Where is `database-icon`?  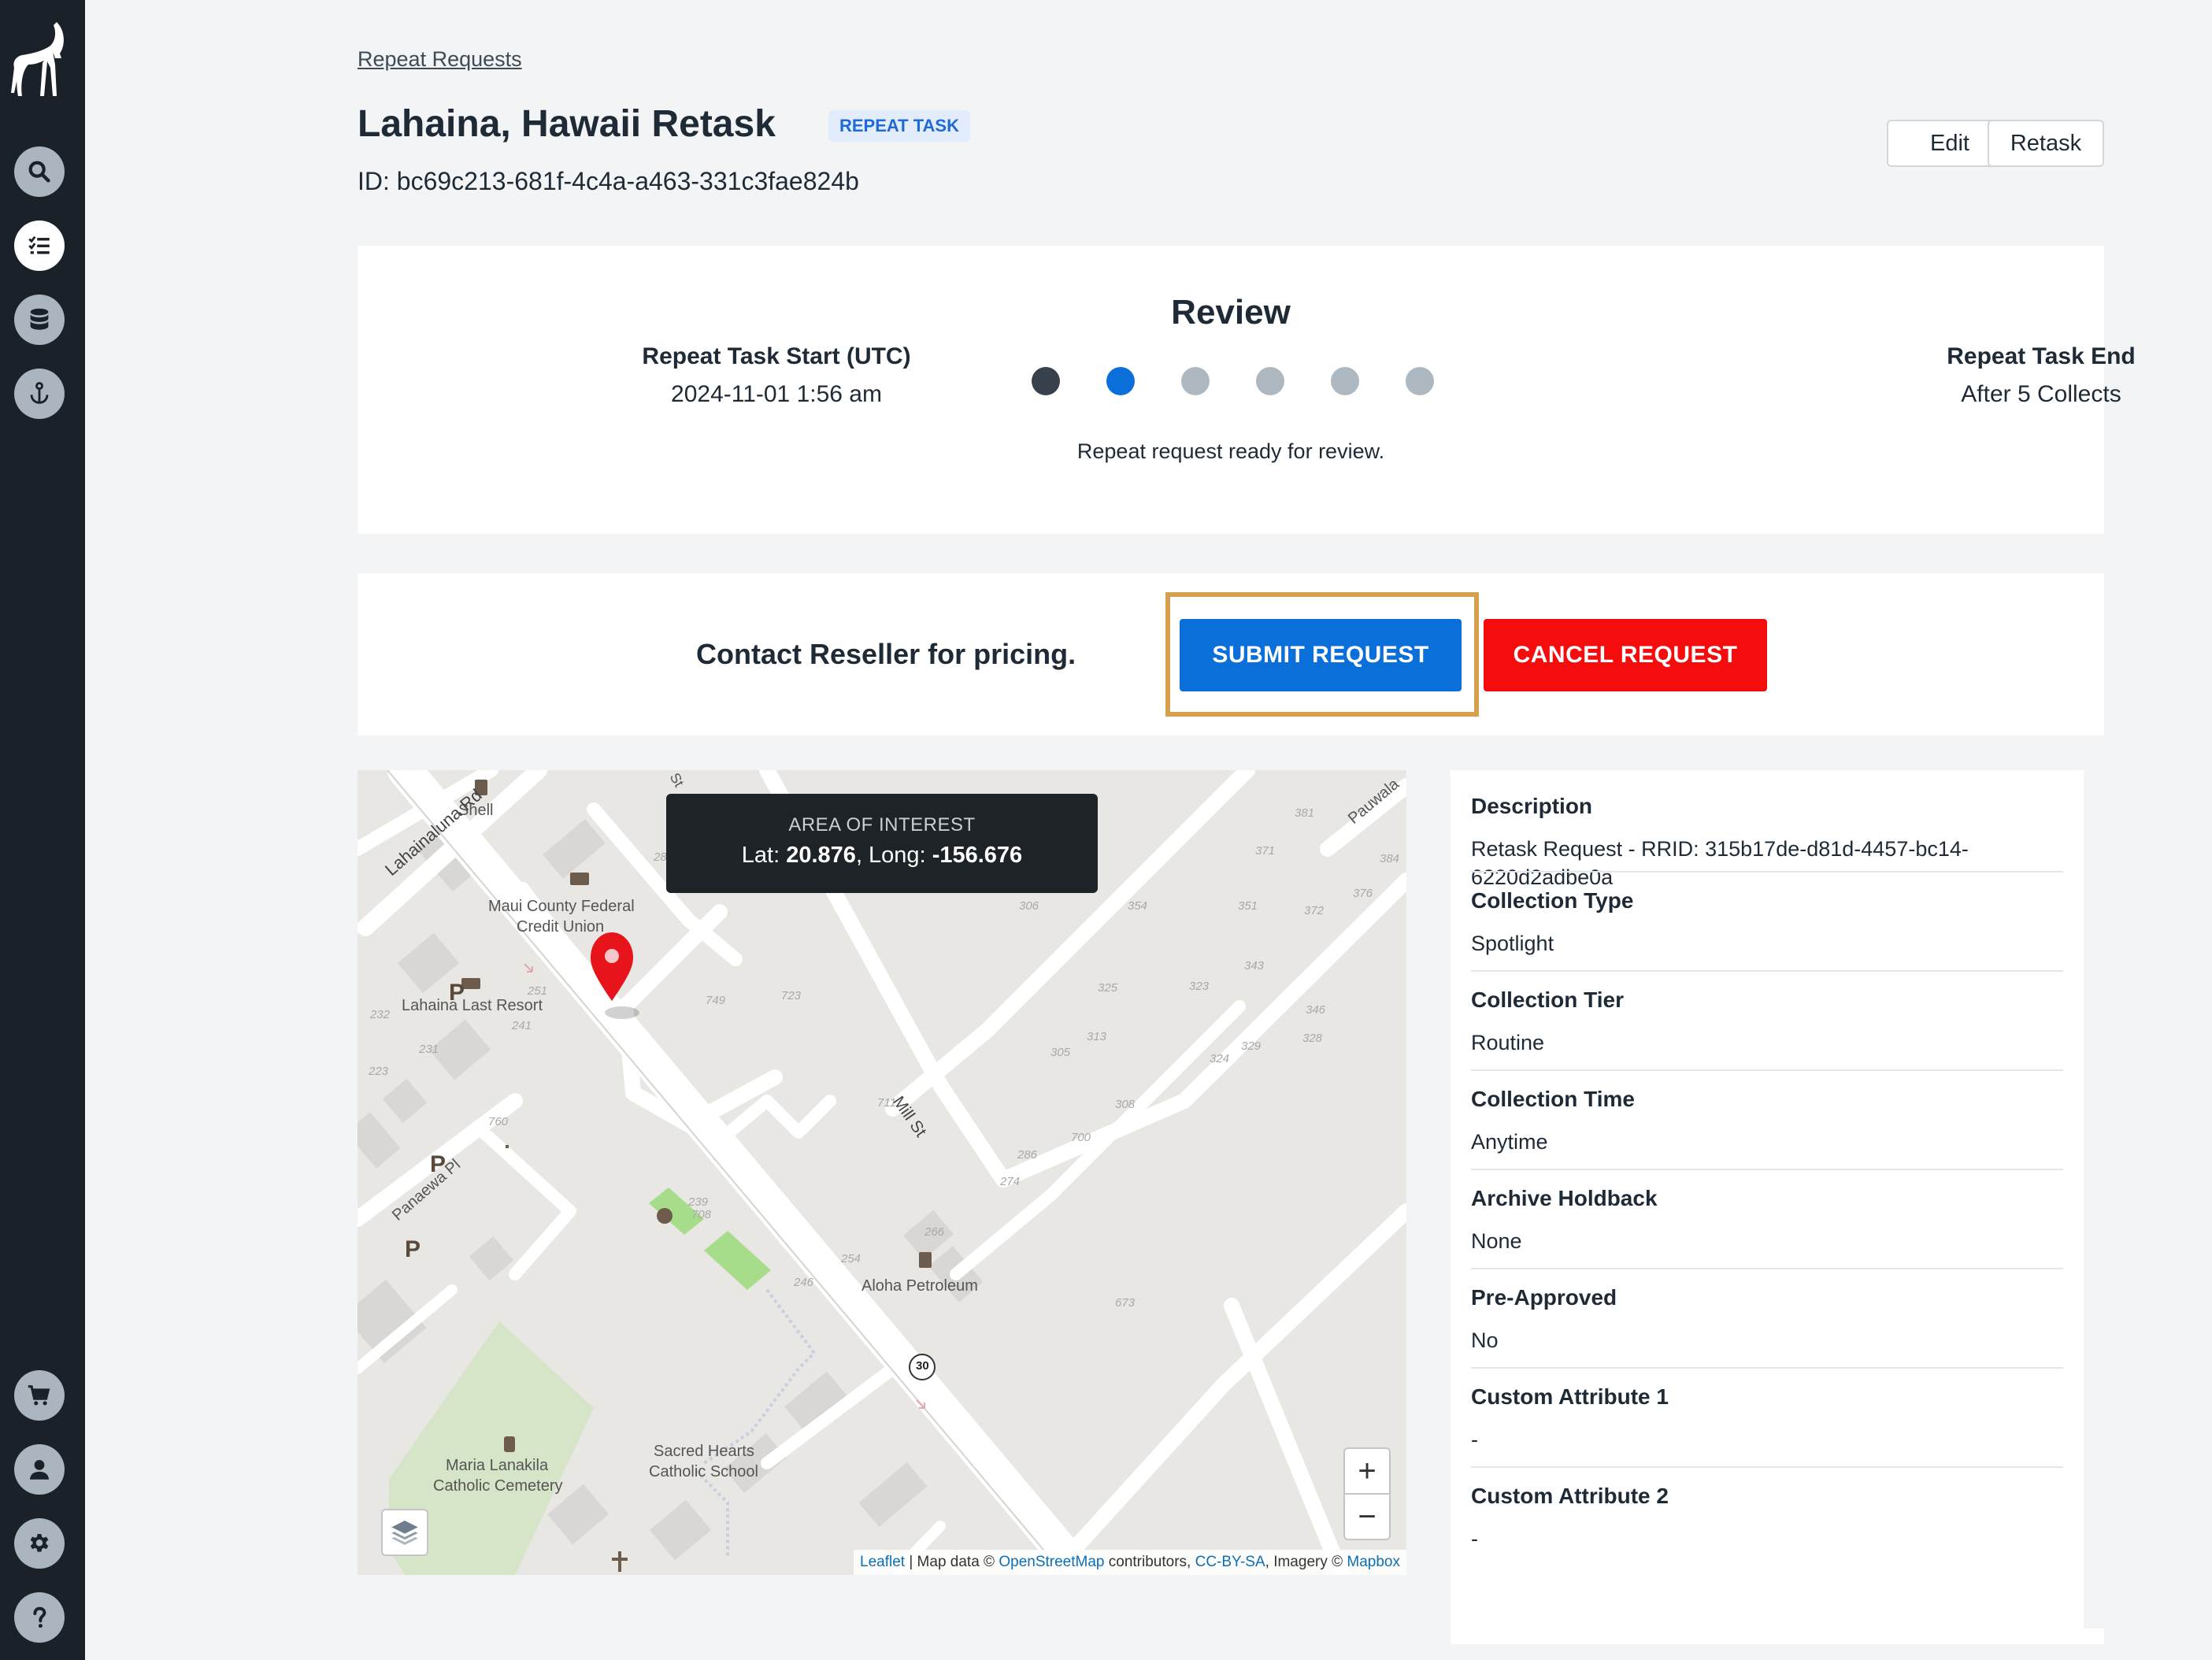
database-icon is located at coordinates (39, 319).